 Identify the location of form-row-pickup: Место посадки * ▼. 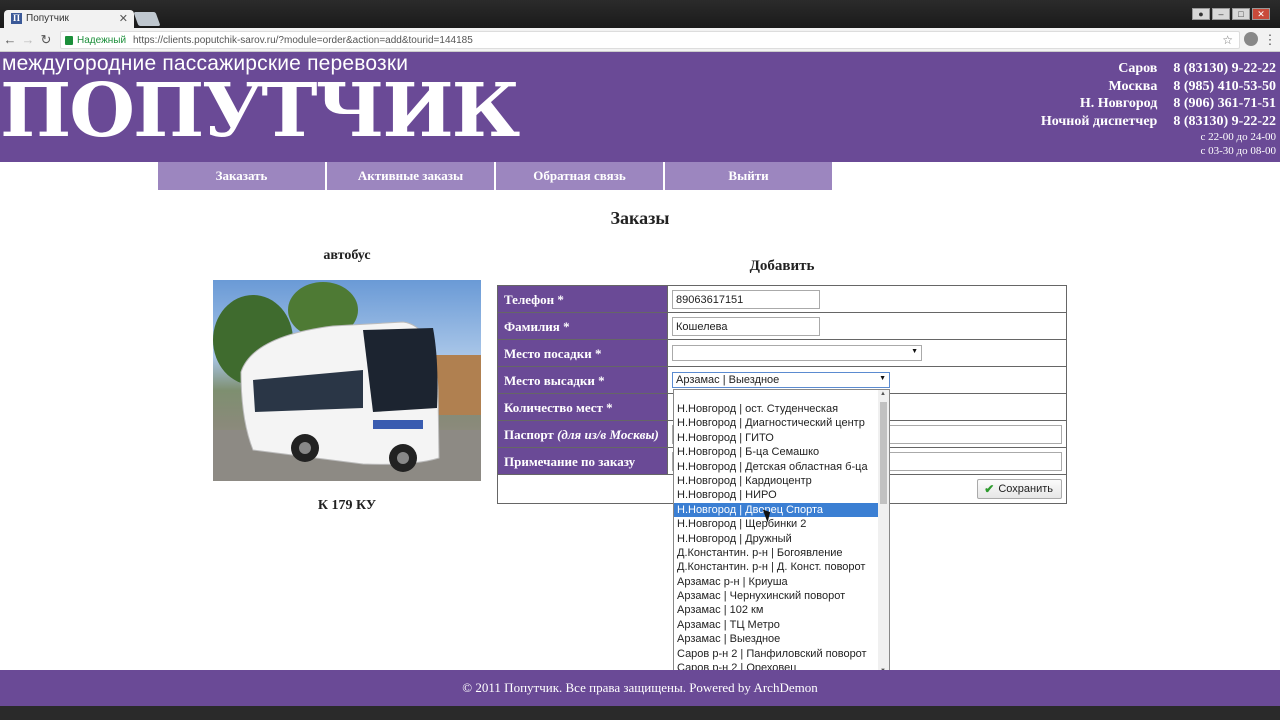
(782, 353).